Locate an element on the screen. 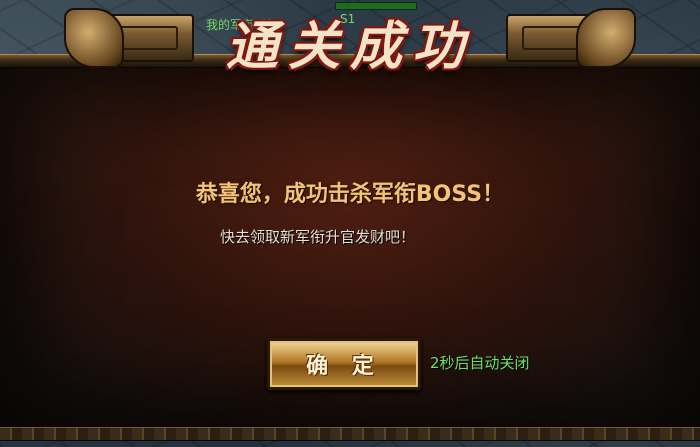 The image size is (700, 447). confirm-button: 确 定 is located at coordinates (344, 364).